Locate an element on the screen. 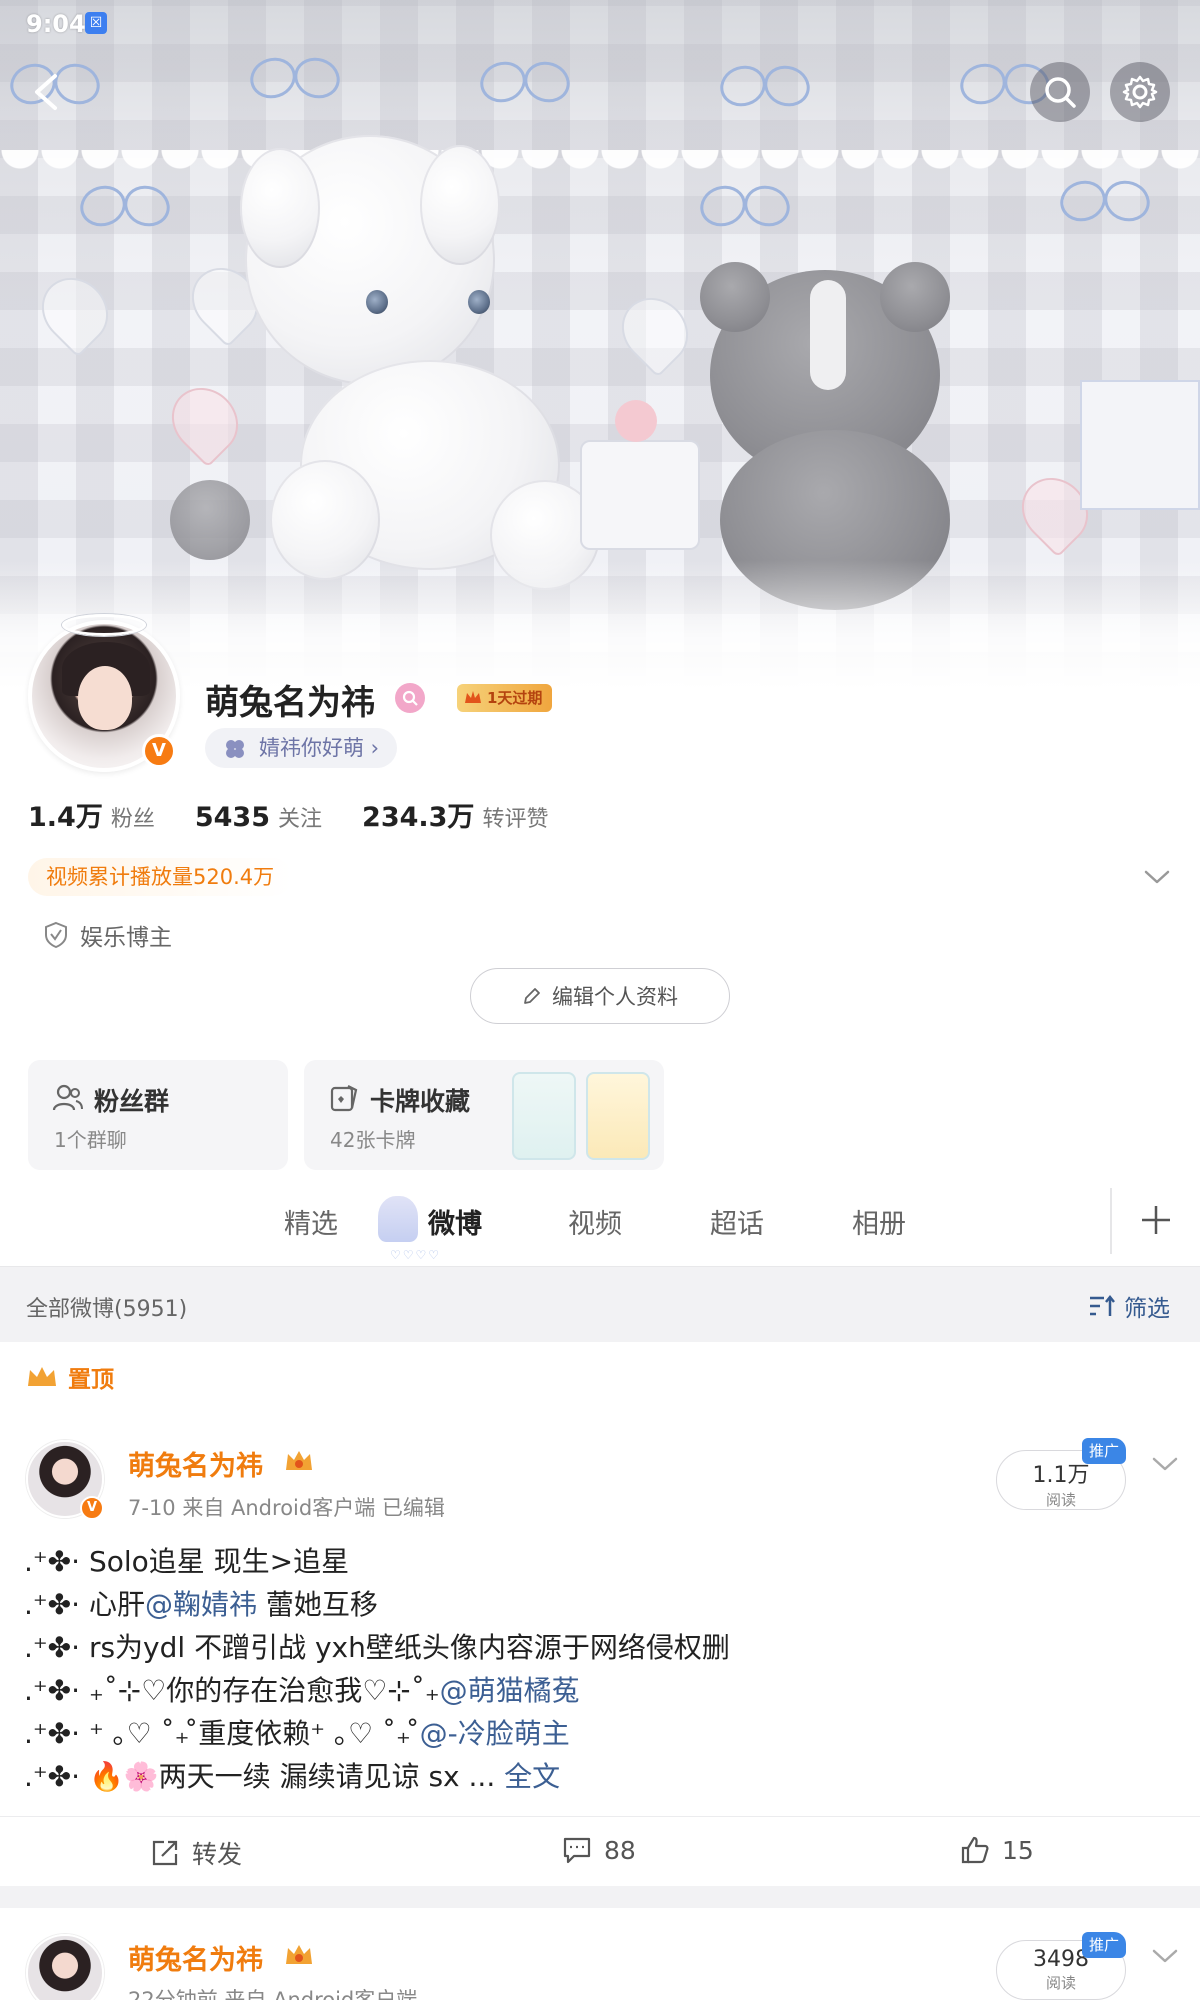 The height and width of the screenshot is (2000, 1200). search-button is located at coordinates (1060, 92).